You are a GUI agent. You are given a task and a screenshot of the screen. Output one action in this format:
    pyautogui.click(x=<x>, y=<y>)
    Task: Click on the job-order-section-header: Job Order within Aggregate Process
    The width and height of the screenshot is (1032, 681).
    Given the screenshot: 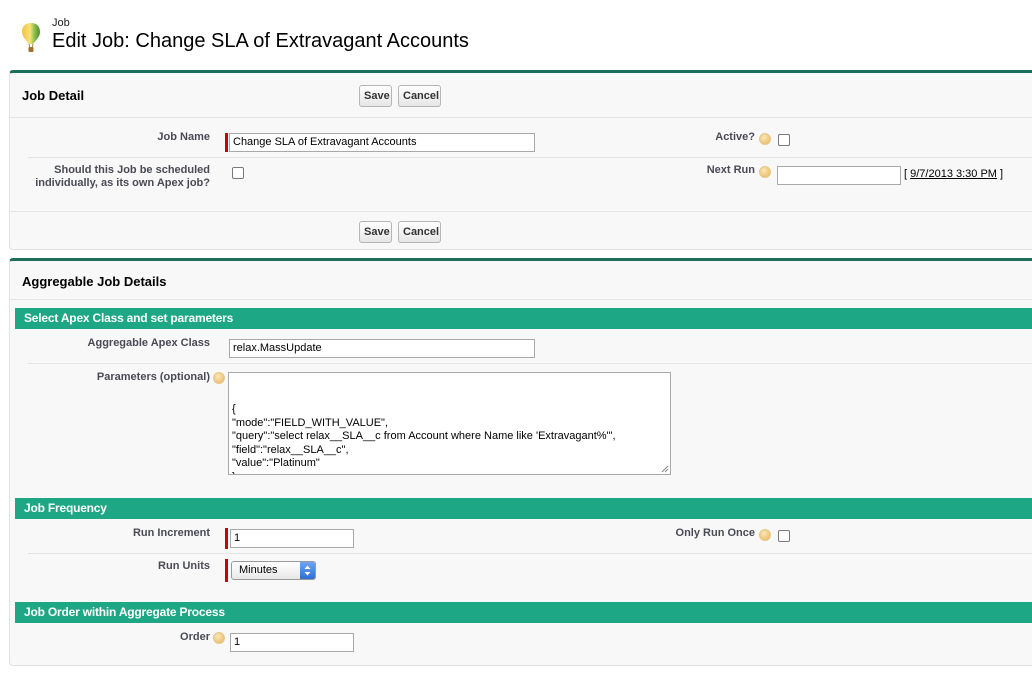 What is the action you would take?
    pyautogui.click(x=523, y=612)
    